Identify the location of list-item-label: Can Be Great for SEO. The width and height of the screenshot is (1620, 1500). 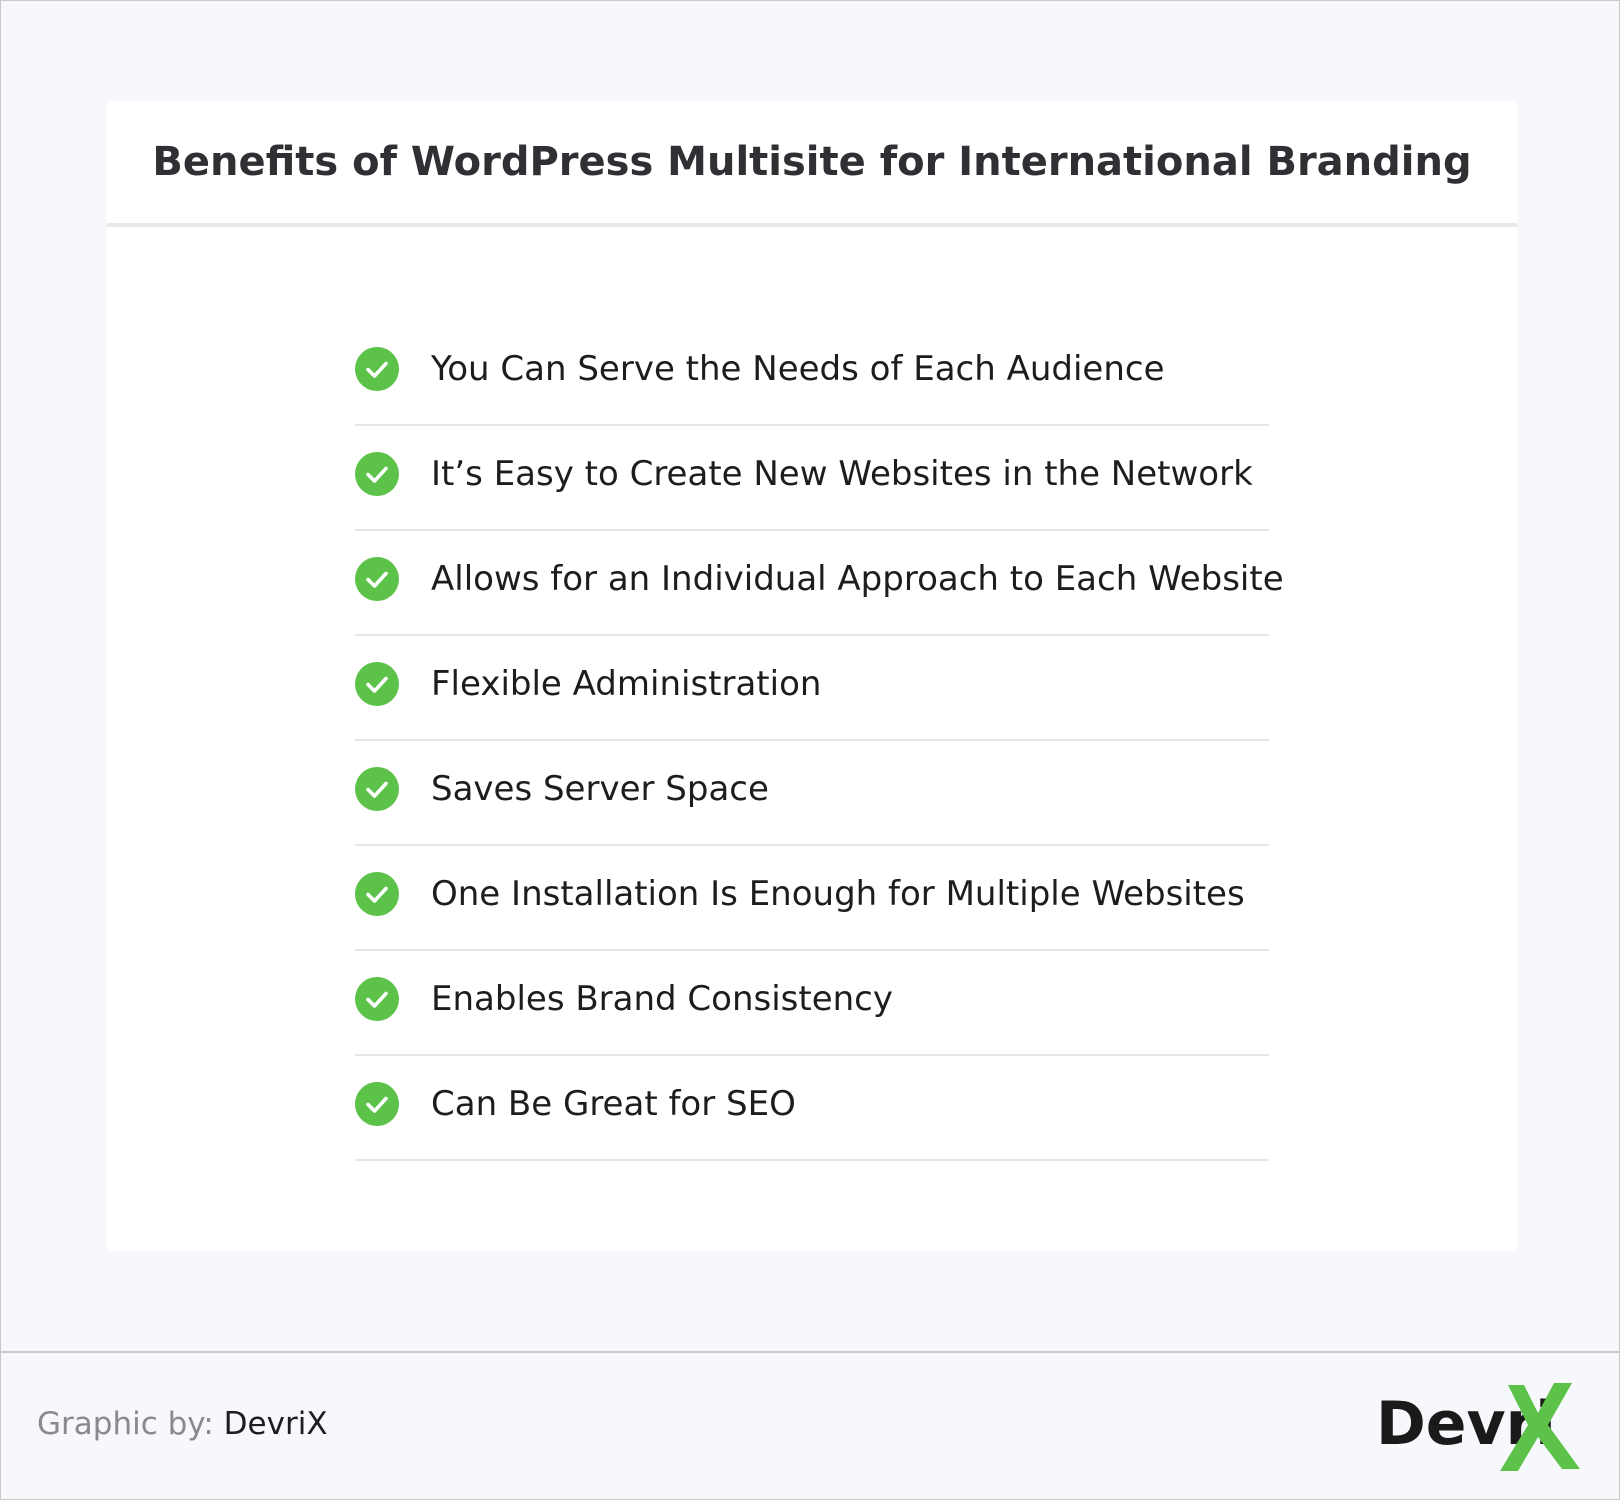
(613, 1103).